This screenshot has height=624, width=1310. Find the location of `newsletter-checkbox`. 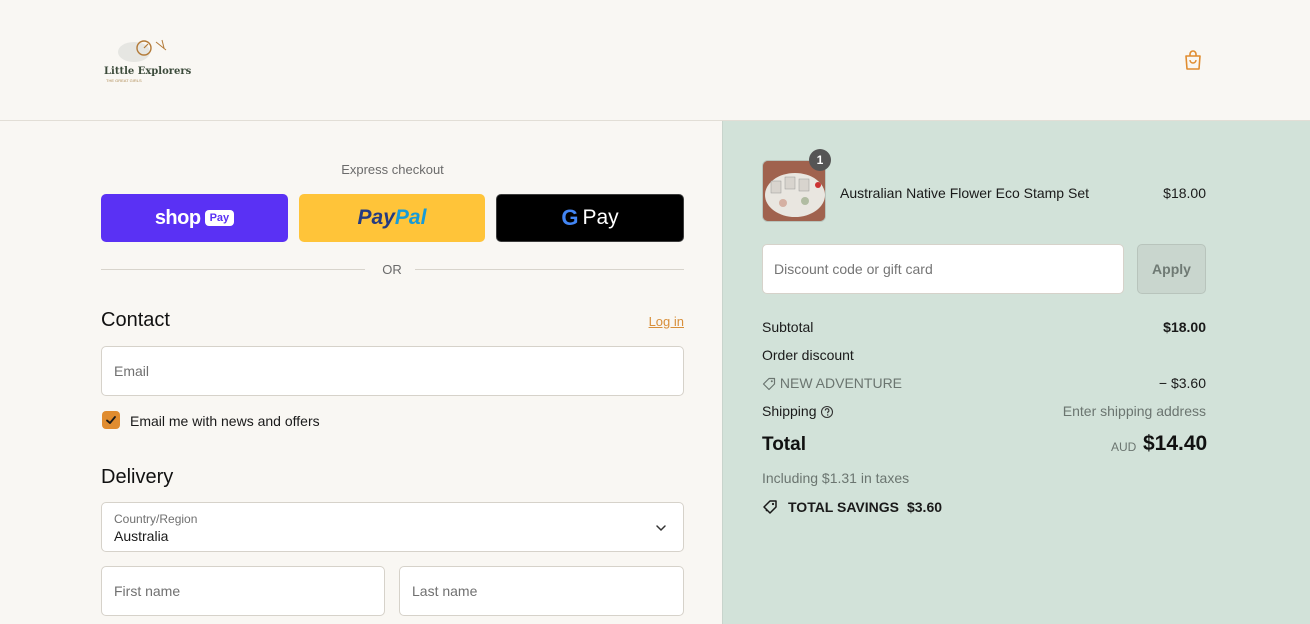

newsletter-checkbox is located at coordinates (111, 420).